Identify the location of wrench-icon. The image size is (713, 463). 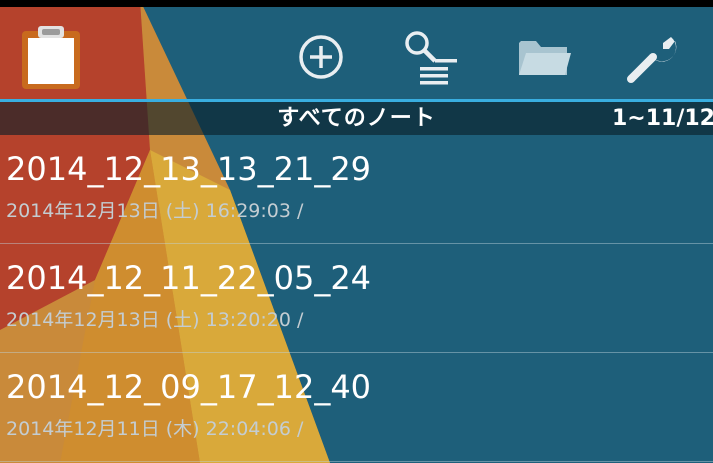
(654, 57).